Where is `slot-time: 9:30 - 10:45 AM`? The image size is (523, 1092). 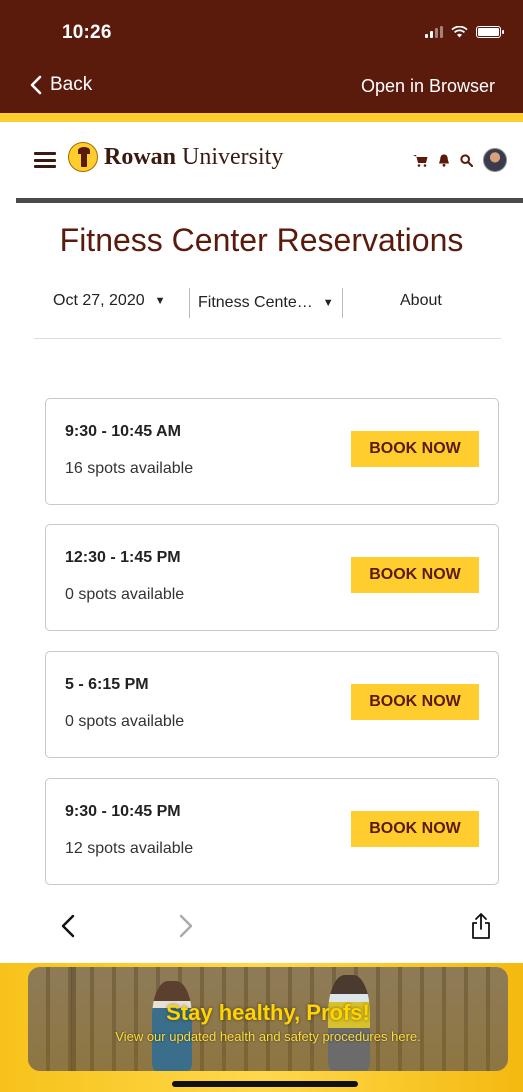 slot-time: 9:30 - 10:45 AM is located at coordinates (123, 431).